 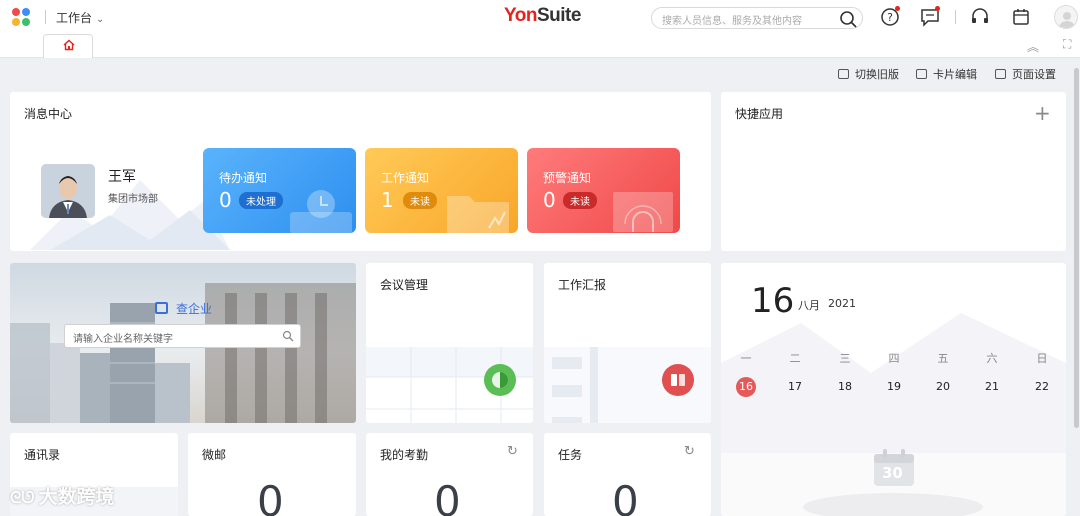 What do you see at coordinates (773, 301) in the screenshot?
I see `calendar-day: 16` at bounding box center [773, 301].